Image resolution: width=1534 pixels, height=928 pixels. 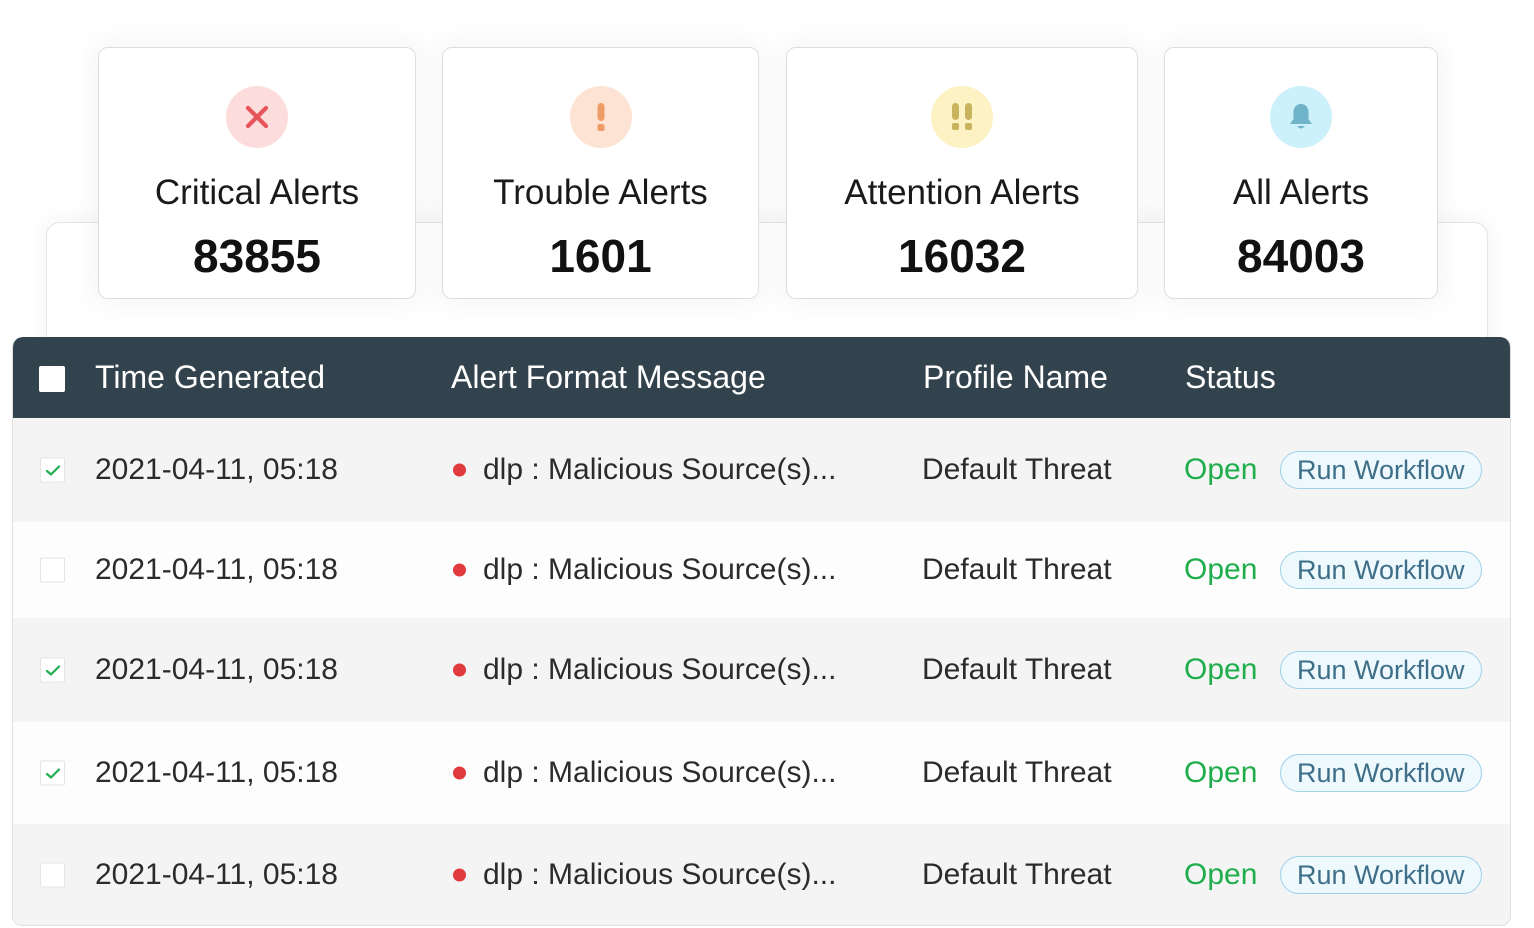 I want to click on card-attention-alerts: Attention Alerts 16032, so click(x=962, y=173).